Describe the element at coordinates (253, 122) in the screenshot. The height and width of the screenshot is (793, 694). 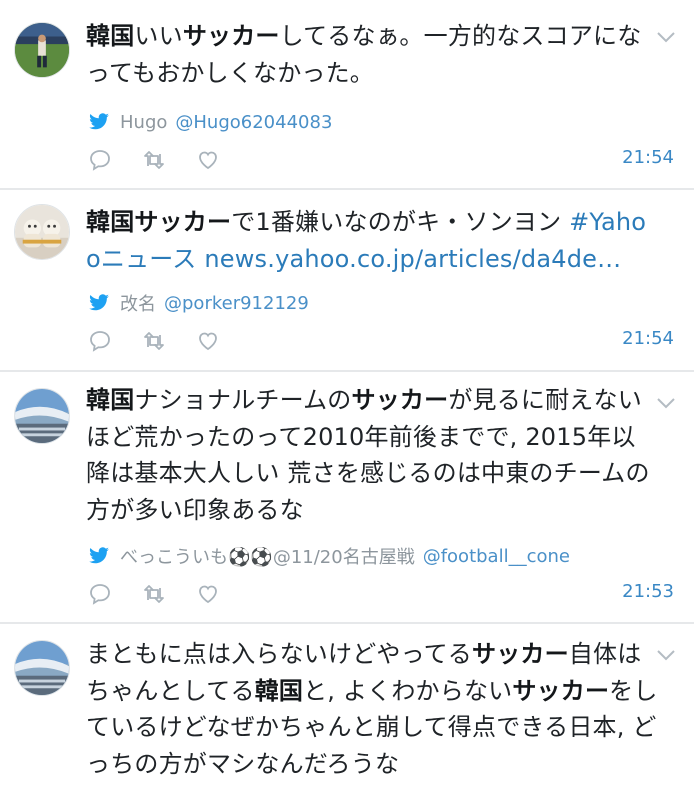
I see `user-handle: @Hugo62044083` at that location.